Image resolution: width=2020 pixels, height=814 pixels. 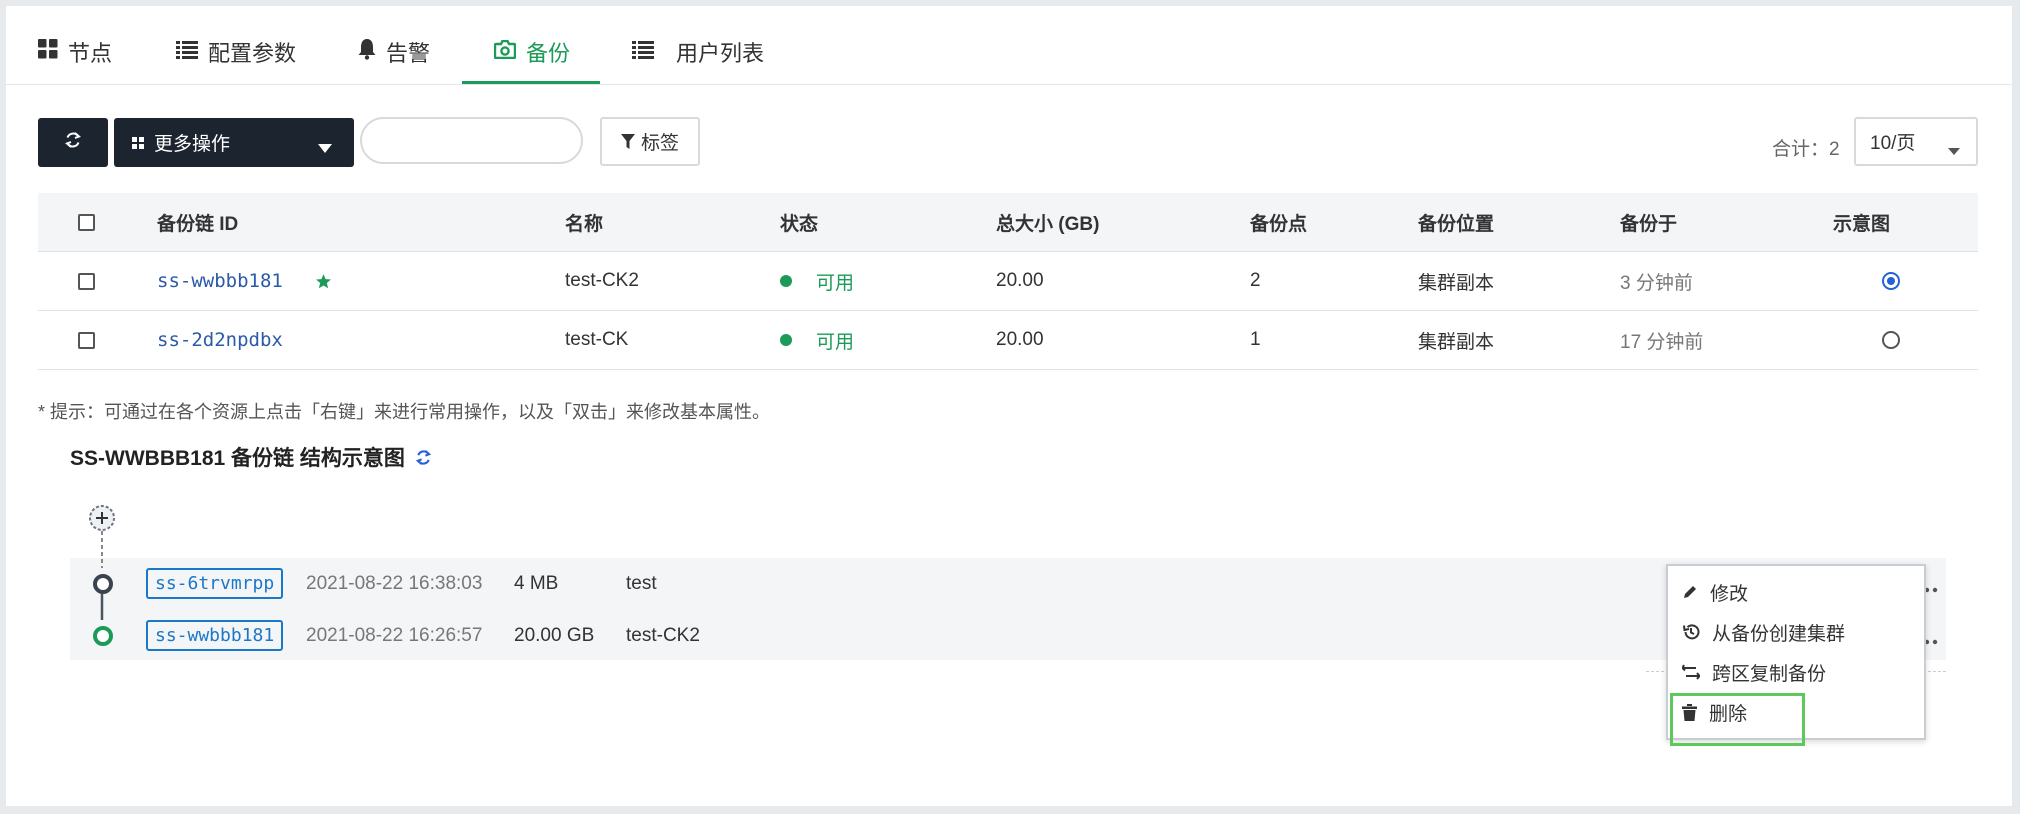 What do you see at coordinates (1769, 674) in the screenshot?
I see `menu-item-label: 跨区复制备份` at bounding box center [1769, 674].